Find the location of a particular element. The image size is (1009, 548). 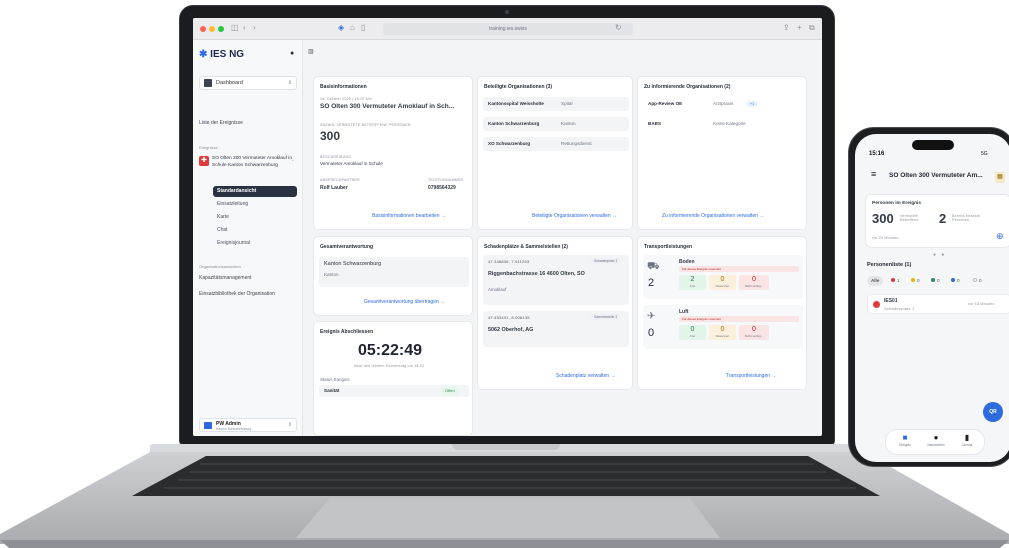

filter-white: 0 is located at coordinates (977, 281).